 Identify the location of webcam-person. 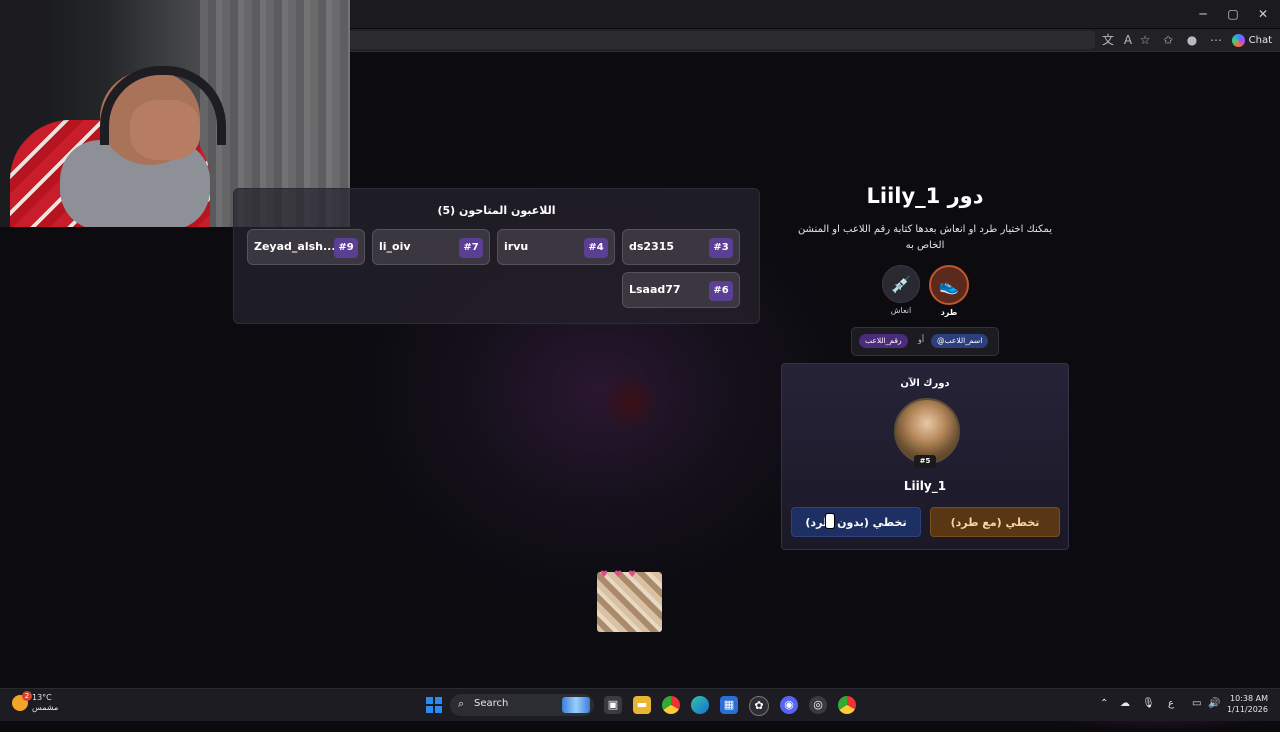
(165, 130).